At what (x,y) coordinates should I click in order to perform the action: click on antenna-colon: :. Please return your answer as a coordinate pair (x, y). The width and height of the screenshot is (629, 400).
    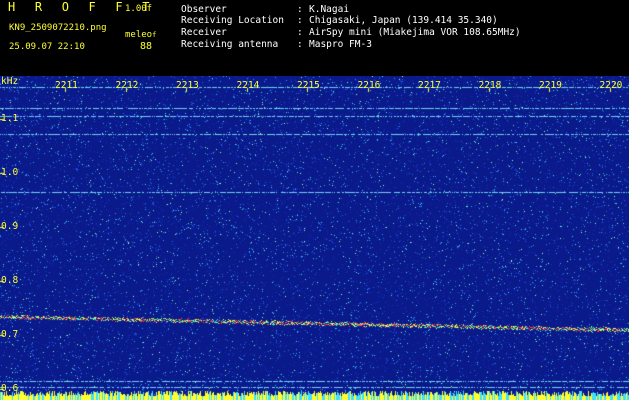
    Looking at the image, I should click on (300, 44).